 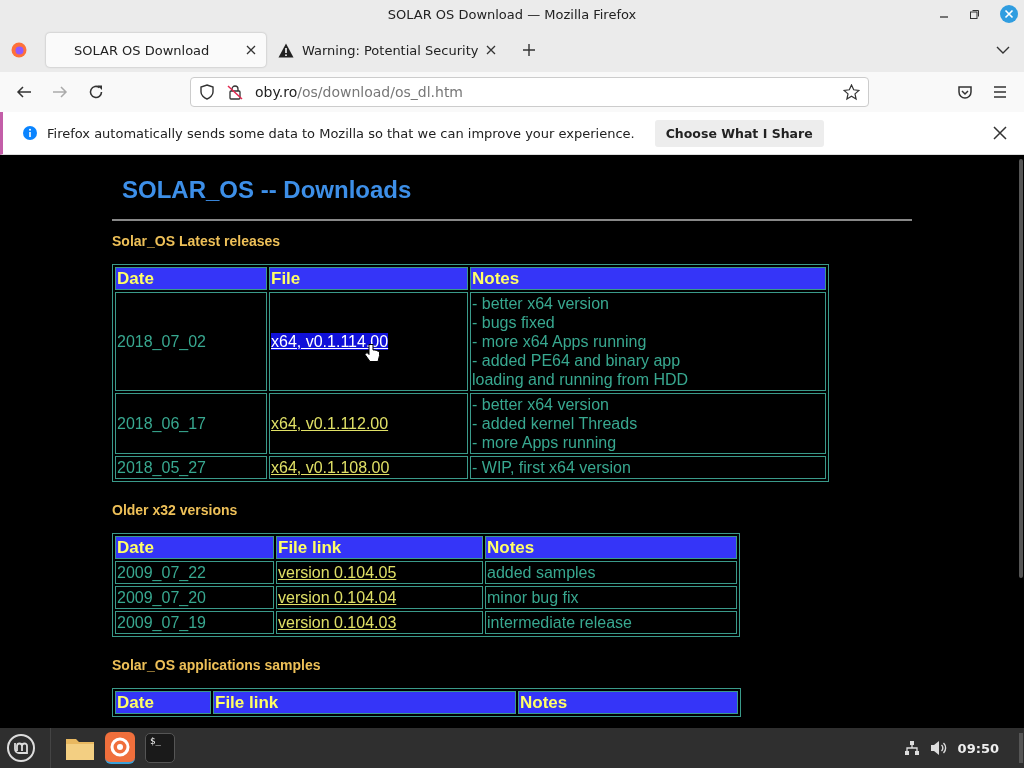 I want to click on table-cell: minor bug fix, so click(x=611, y=597).